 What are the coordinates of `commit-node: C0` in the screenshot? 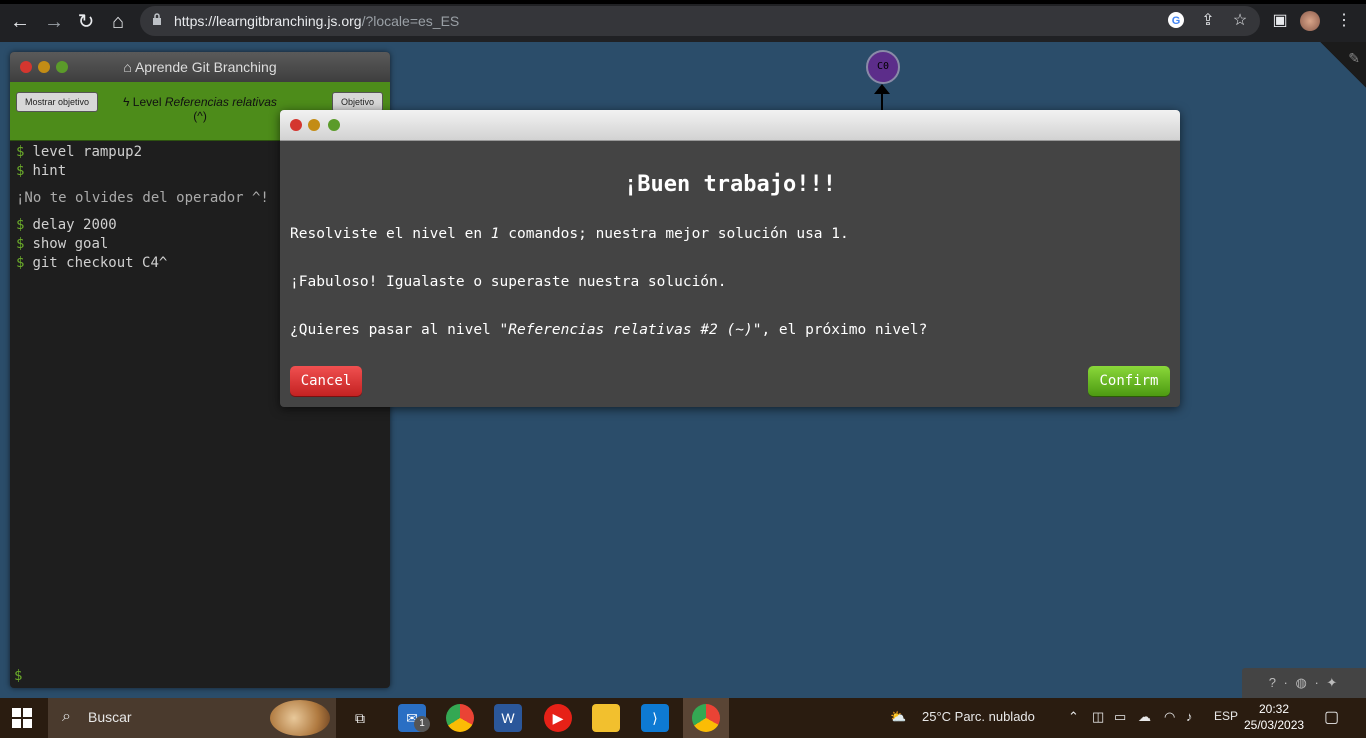 It's located at (883, 67).